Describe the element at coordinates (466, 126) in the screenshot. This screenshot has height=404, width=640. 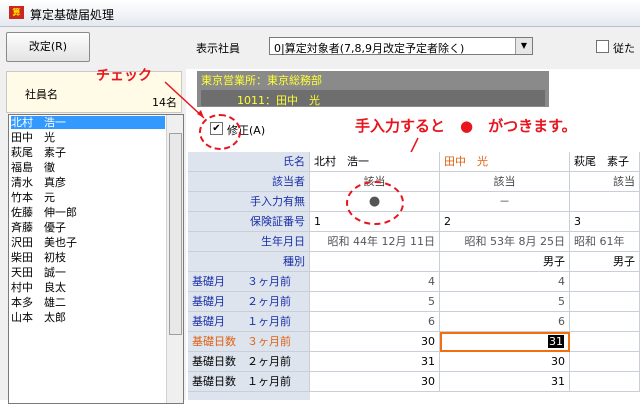
I see `manual-entry-annotation: 手入力すると ● がつきます。` at that location.